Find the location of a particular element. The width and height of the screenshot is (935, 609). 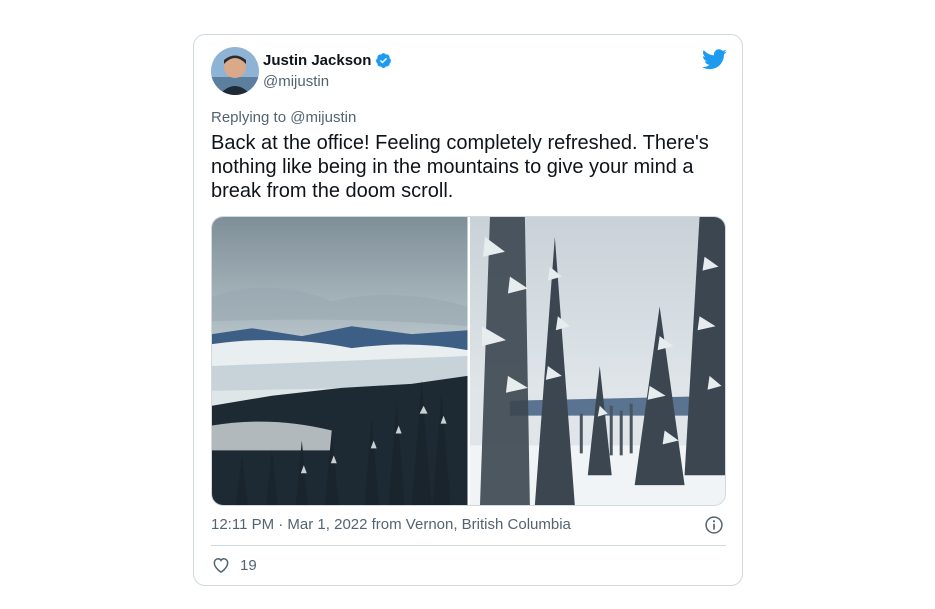

avatar is located at coordinates (235, 71).